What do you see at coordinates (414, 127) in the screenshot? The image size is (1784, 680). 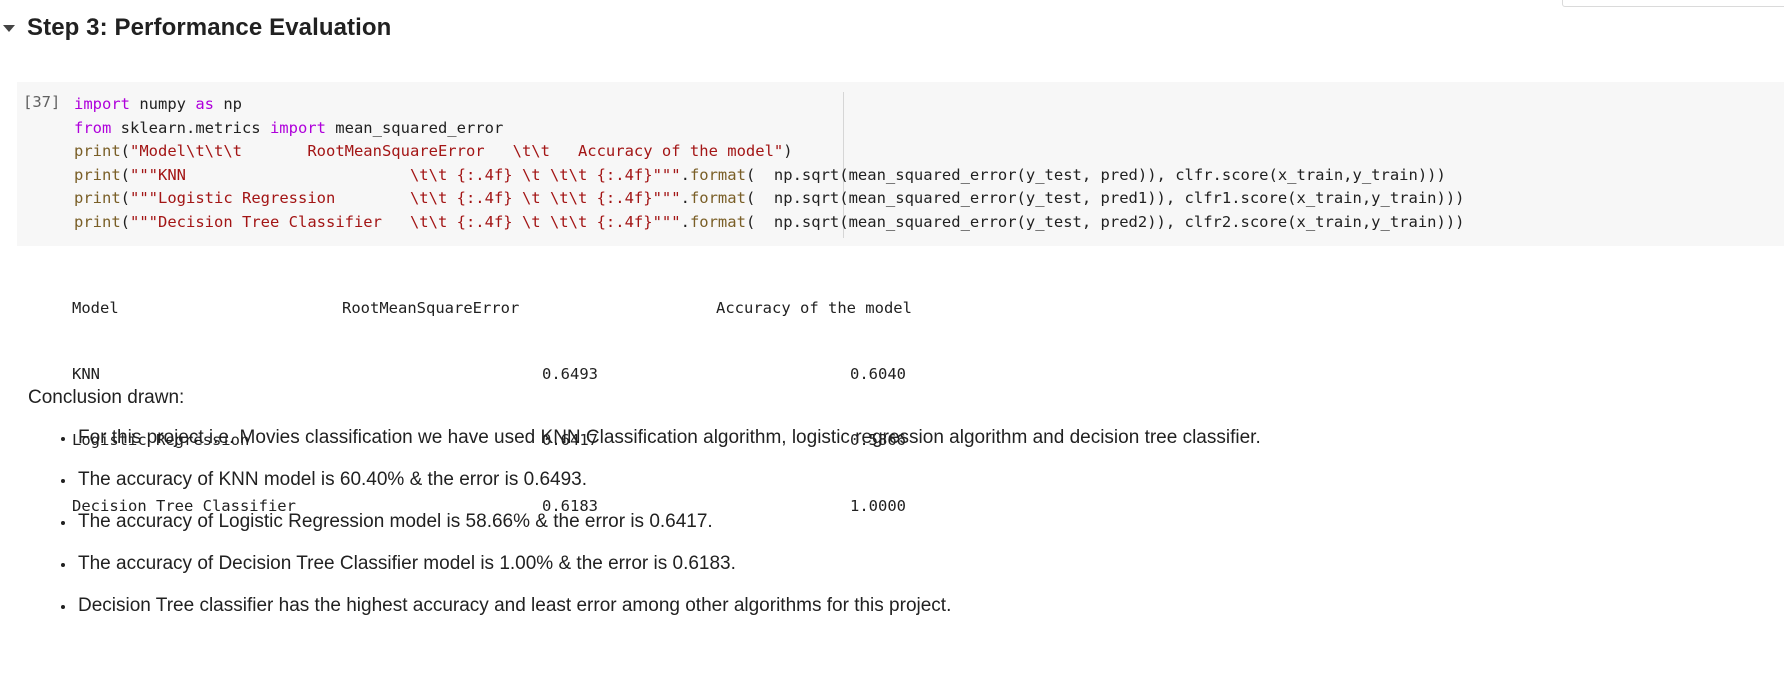 I see `code-token: mean_squared_error` at bounding box center [414, 127].